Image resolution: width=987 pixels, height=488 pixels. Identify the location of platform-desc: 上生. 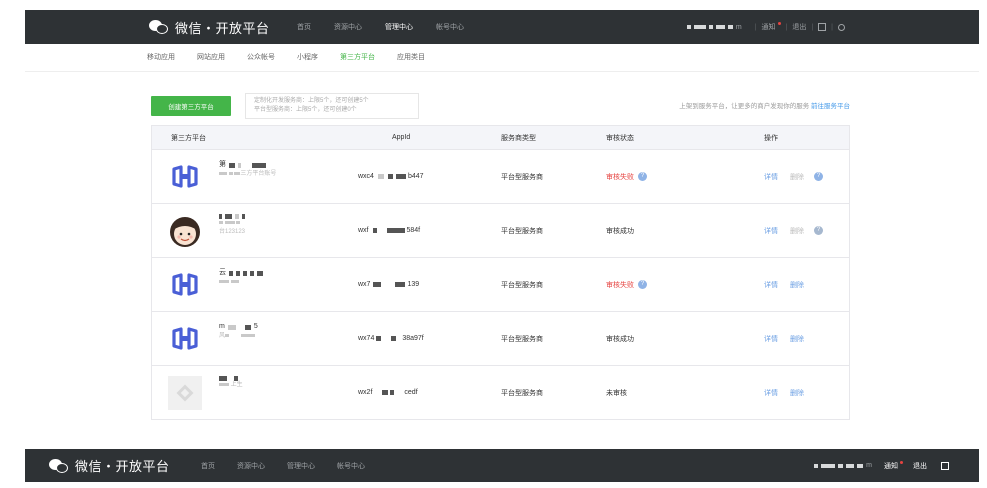
(274, 385).